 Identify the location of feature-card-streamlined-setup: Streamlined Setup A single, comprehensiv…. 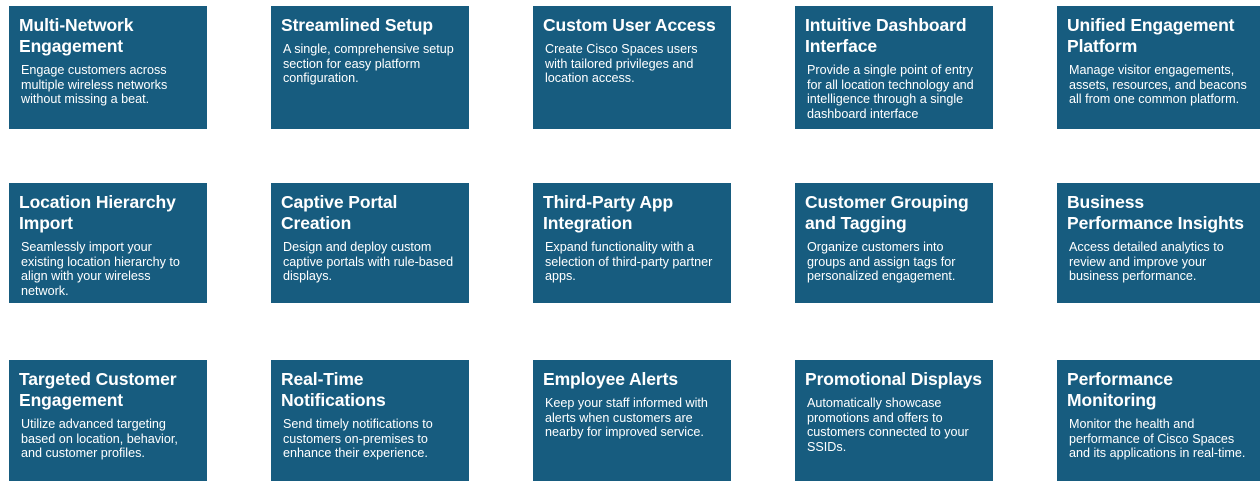
(370, 67).